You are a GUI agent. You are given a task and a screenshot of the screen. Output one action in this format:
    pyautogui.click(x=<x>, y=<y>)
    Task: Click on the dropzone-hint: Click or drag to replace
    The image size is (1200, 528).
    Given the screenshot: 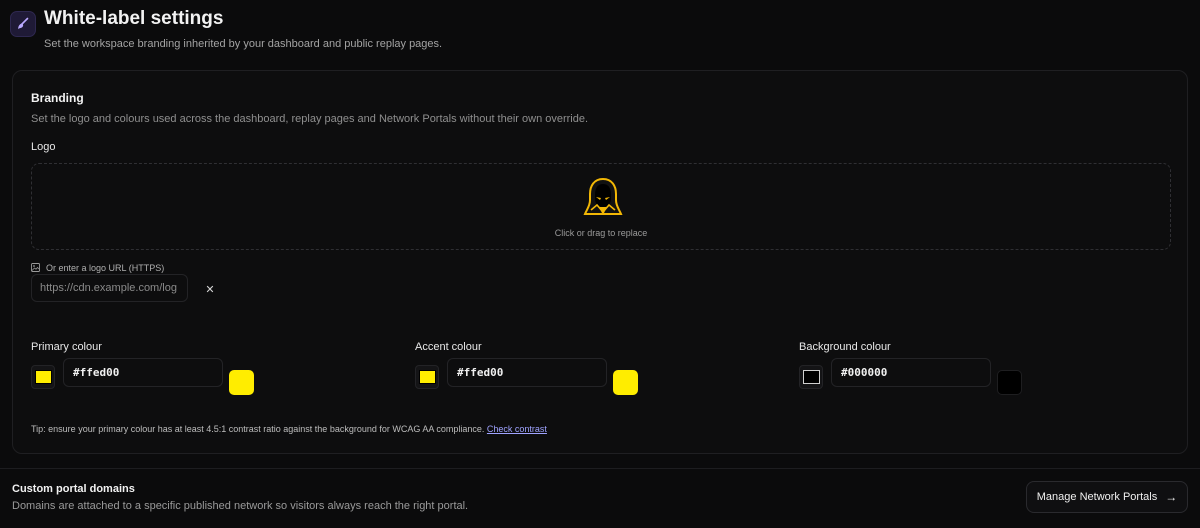 What is the action you would take?
    pyautogui.click(x=601, y=233)
    